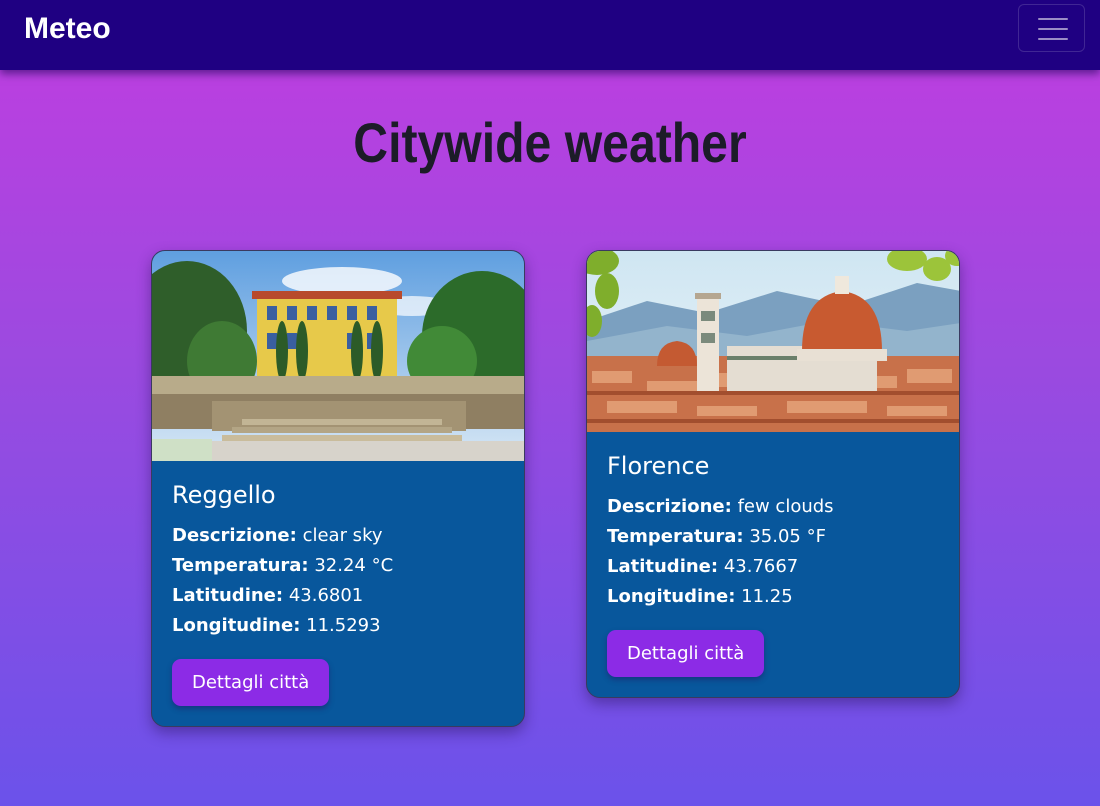 The width and height of the screenshot is (1100, 806). What do you see at coordinates (67, 29) in the screenshot?
I see `brand-logo: Meteo` at bounding box center [67, 29].